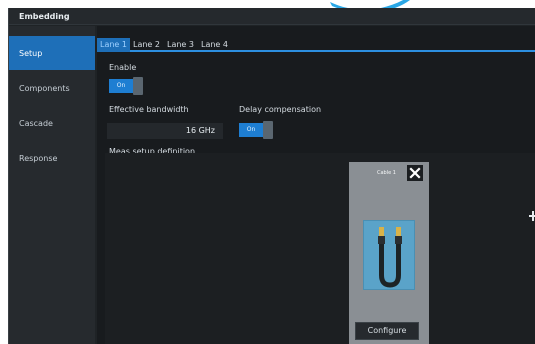 This screenshot has height=344, width=535. Describe the element at coordinates (44, 16) in the screenshot. I see `window-title: Embedding` at that location.